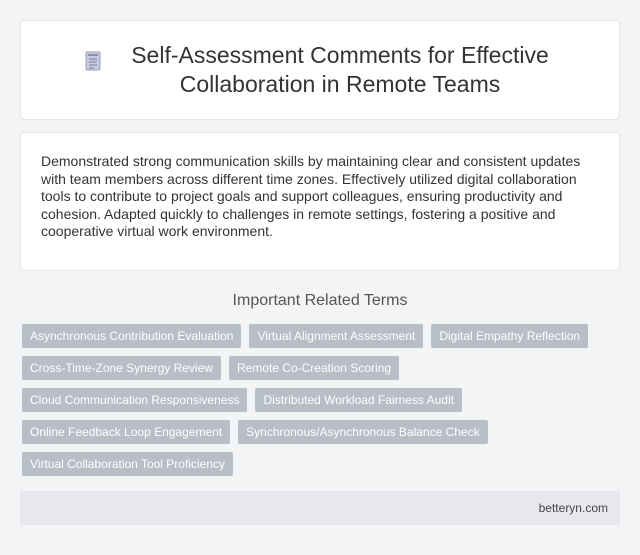 The image size is (640, 555). Describe the element at coordinates (573, 508) in the screenshot. I see `site-link: betteryn.com` at that location.